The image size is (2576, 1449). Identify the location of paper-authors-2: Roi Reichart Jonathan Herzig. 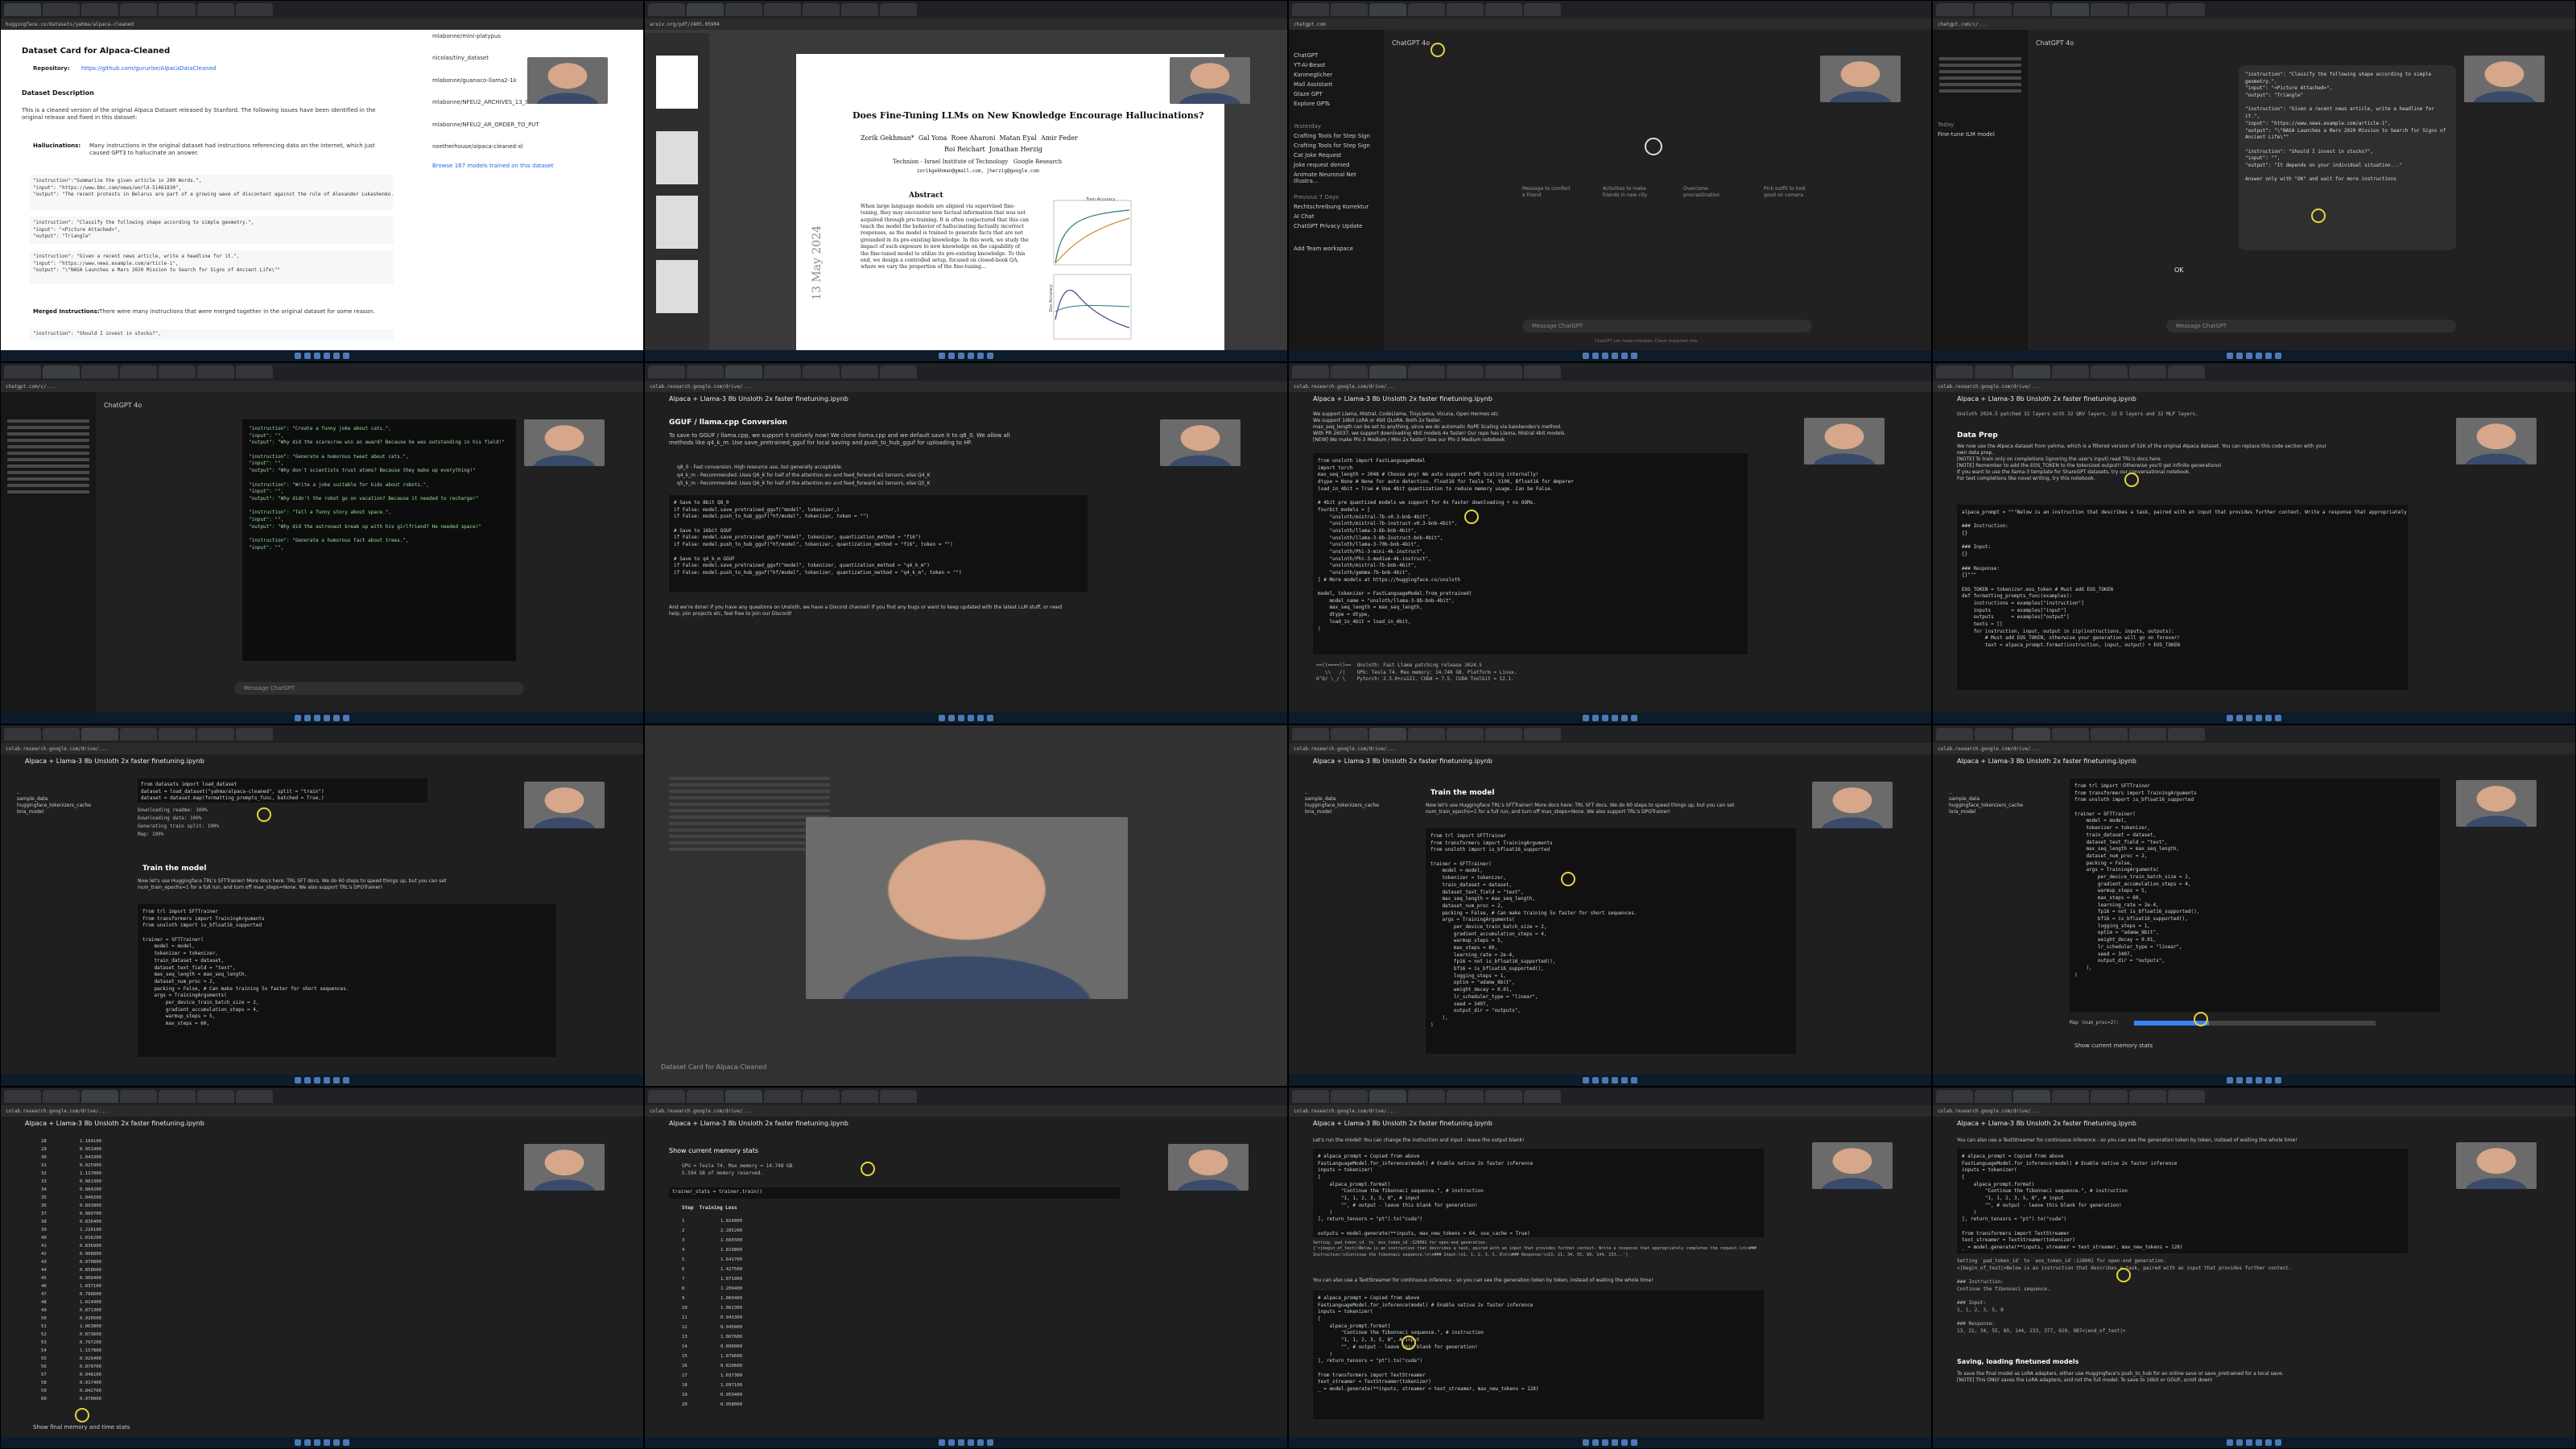
(993, 149).